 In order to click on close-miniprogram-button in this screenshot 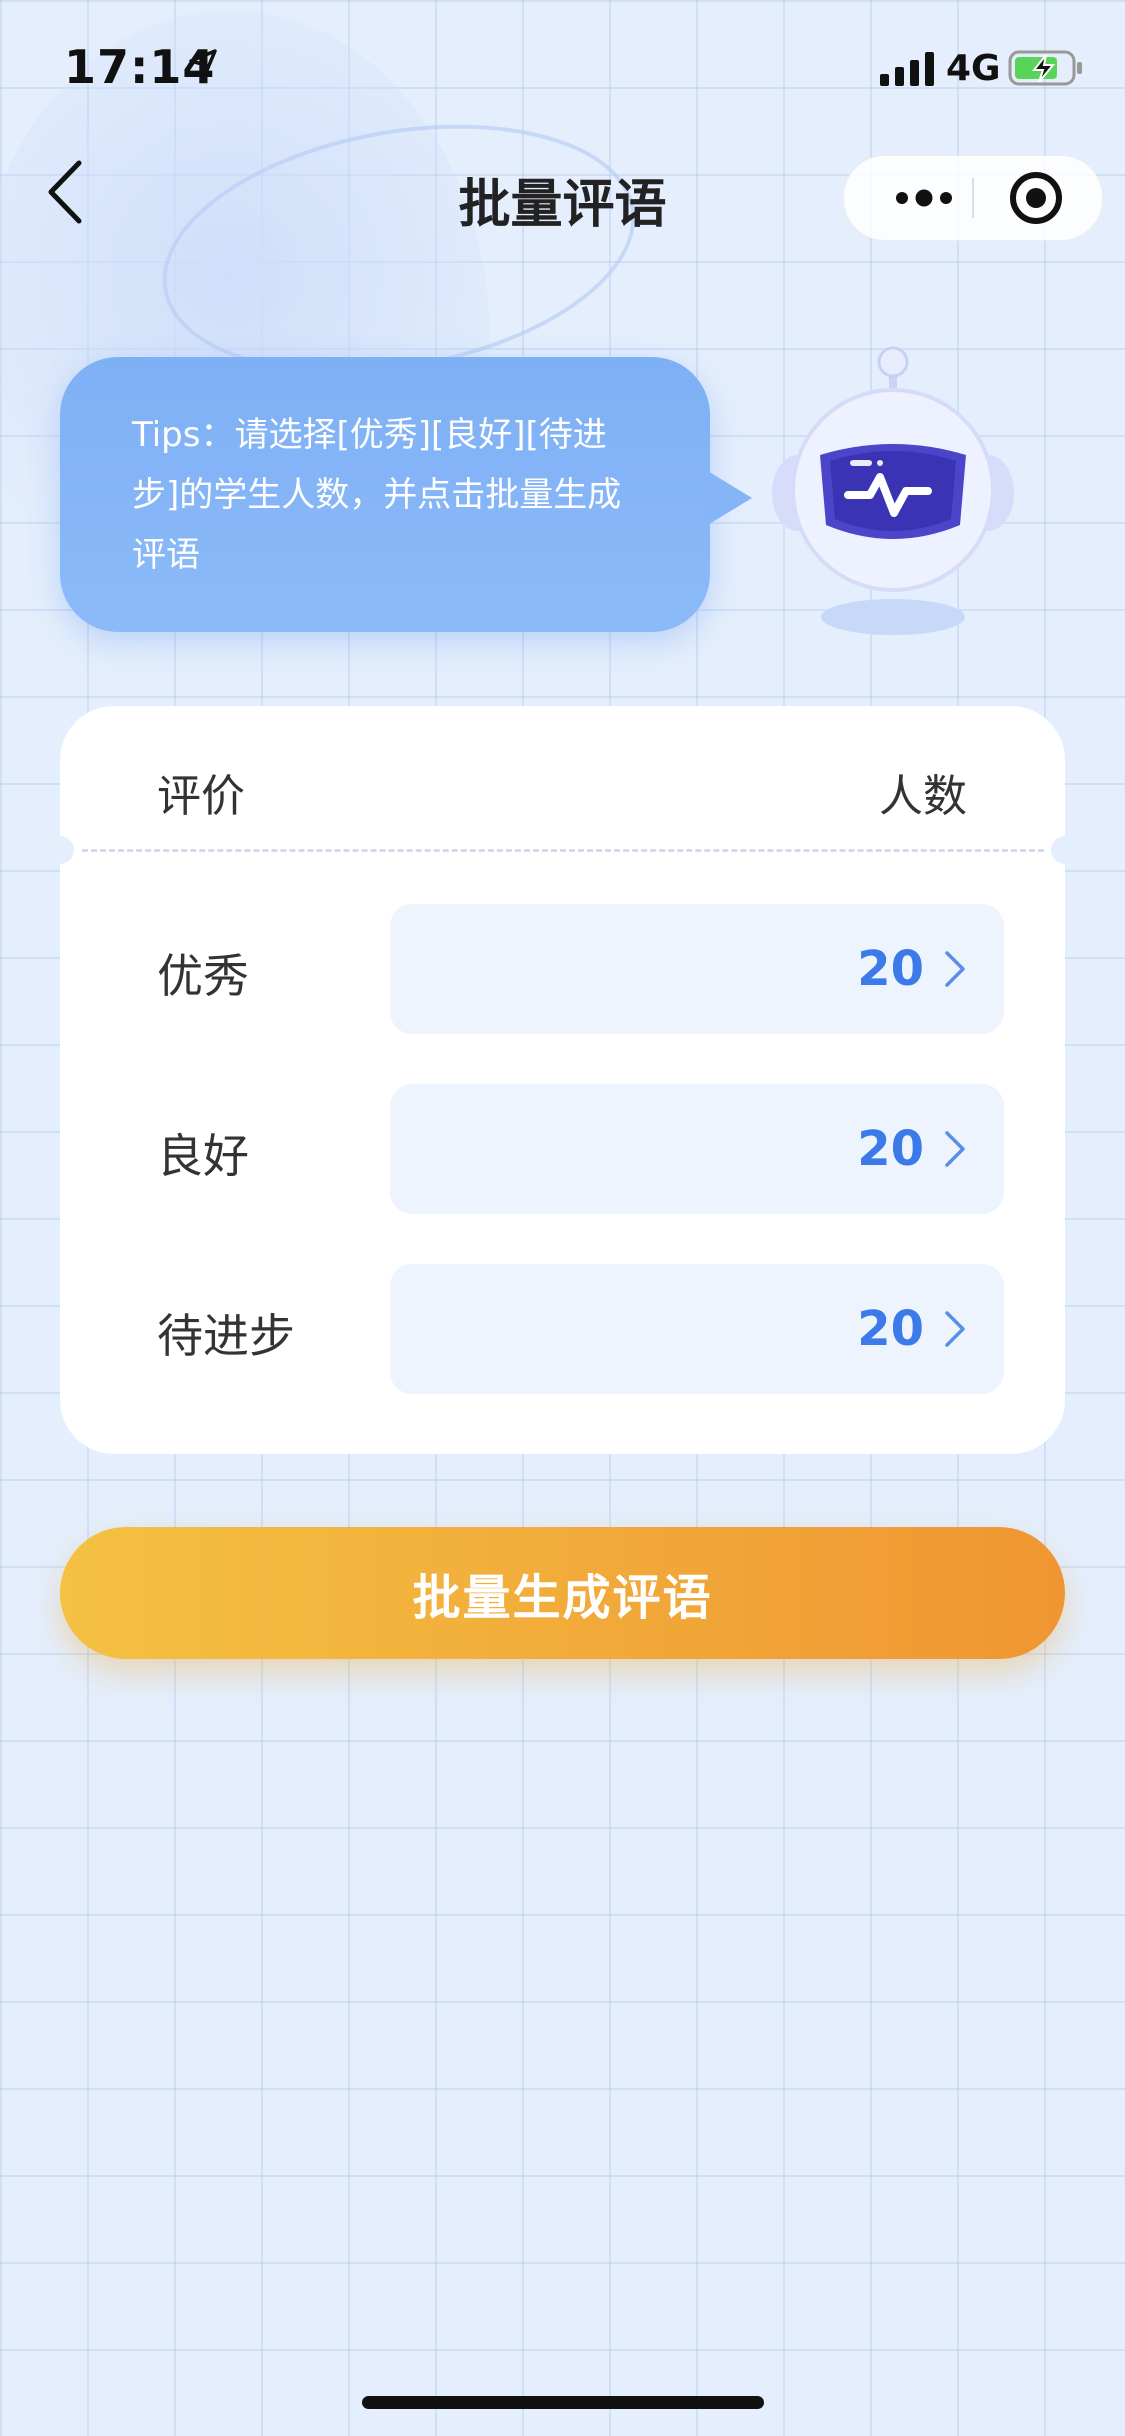, I will do `click(1036, 198)`.